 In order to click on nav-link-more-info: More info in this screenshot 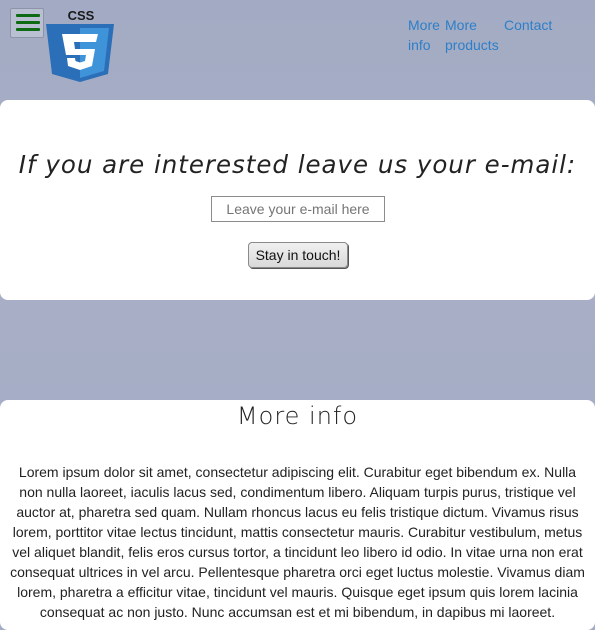, I will do `click(424, 35)`.